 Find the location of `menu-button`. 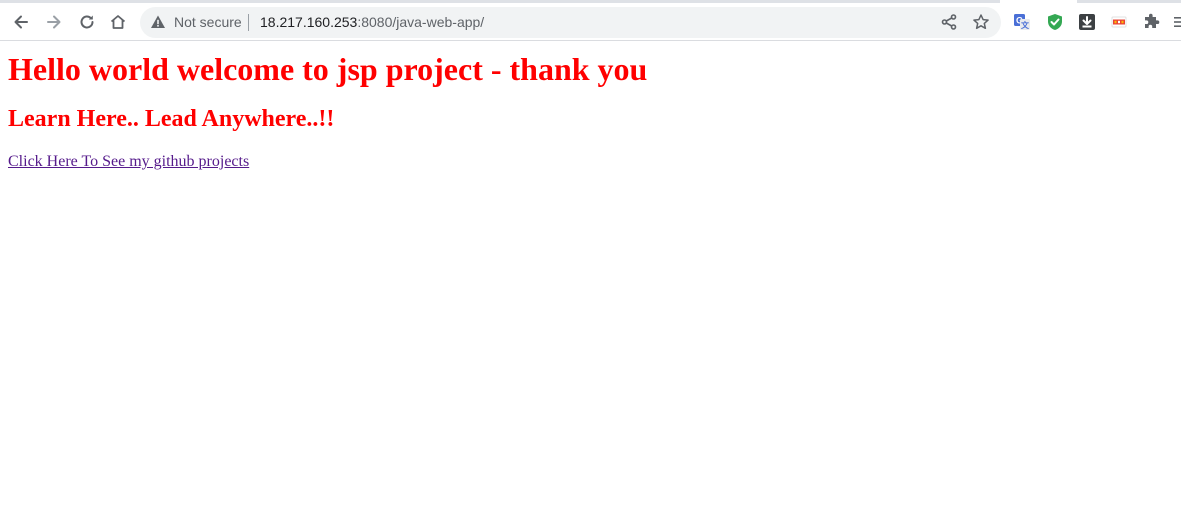

menu-button is located at coordinates (1175, 22).